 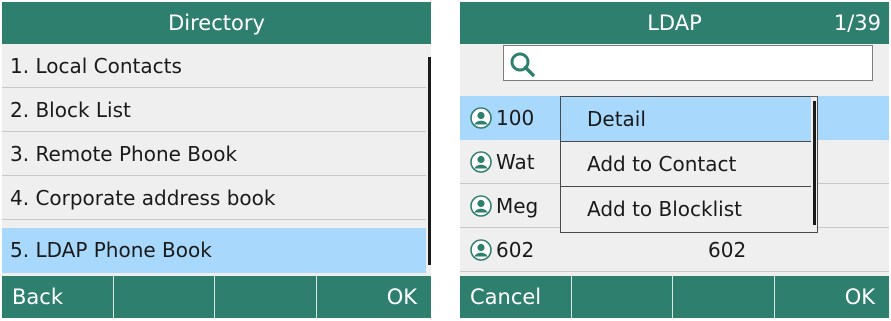 What do you see at coordinates (727, 250) in the screenshot?
I see `contact-number: 602` at bounding box center [727, 250].